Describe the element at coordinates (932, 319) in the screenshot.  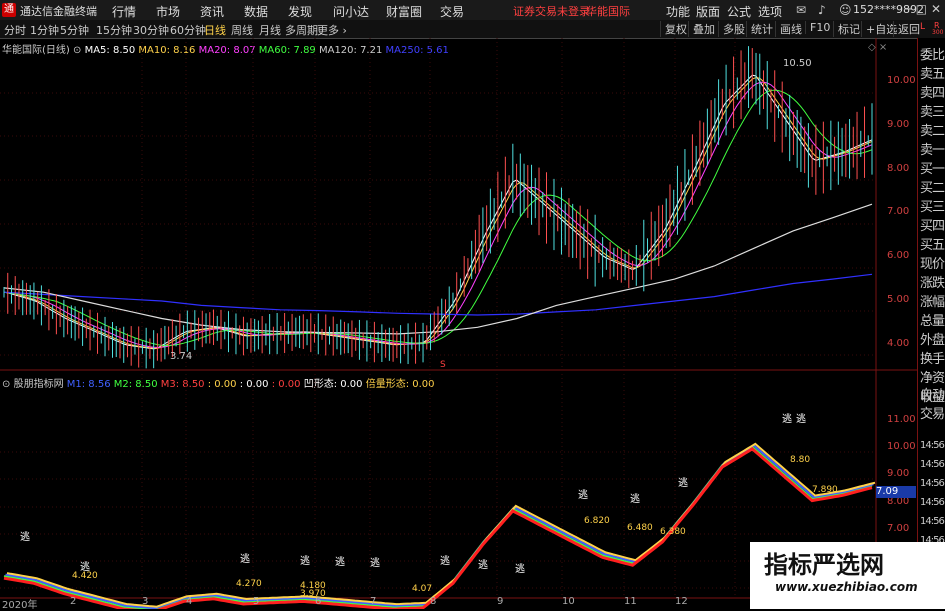
I see `quote-label-14: 总量` at that location.